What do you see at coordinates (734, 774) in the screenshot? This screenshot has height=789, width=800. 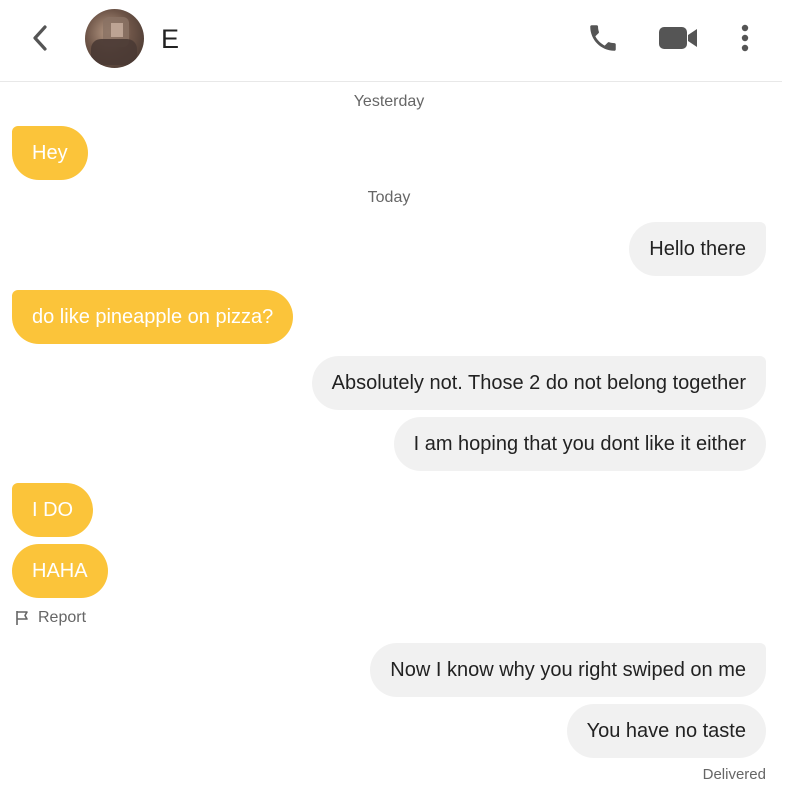 I see `delivery-status: Delivered` at bounding box center [734, 774].